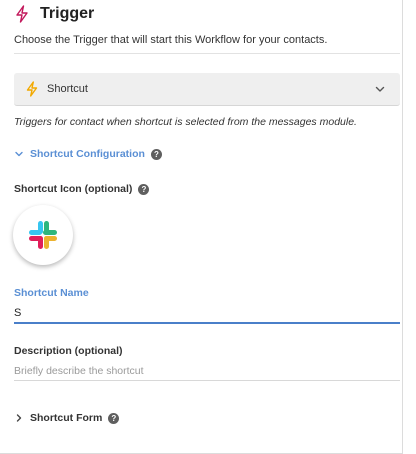  I want to click on shortcut-form-toggle: Shortcut Form ?, so click(67, 418).